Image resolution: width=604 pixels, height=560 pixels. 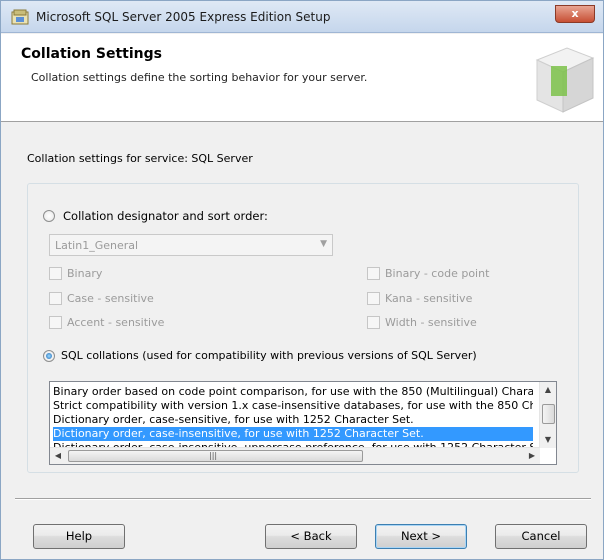 I want to click on chevron-down-icon: ▼, so click(x=323, y=244).